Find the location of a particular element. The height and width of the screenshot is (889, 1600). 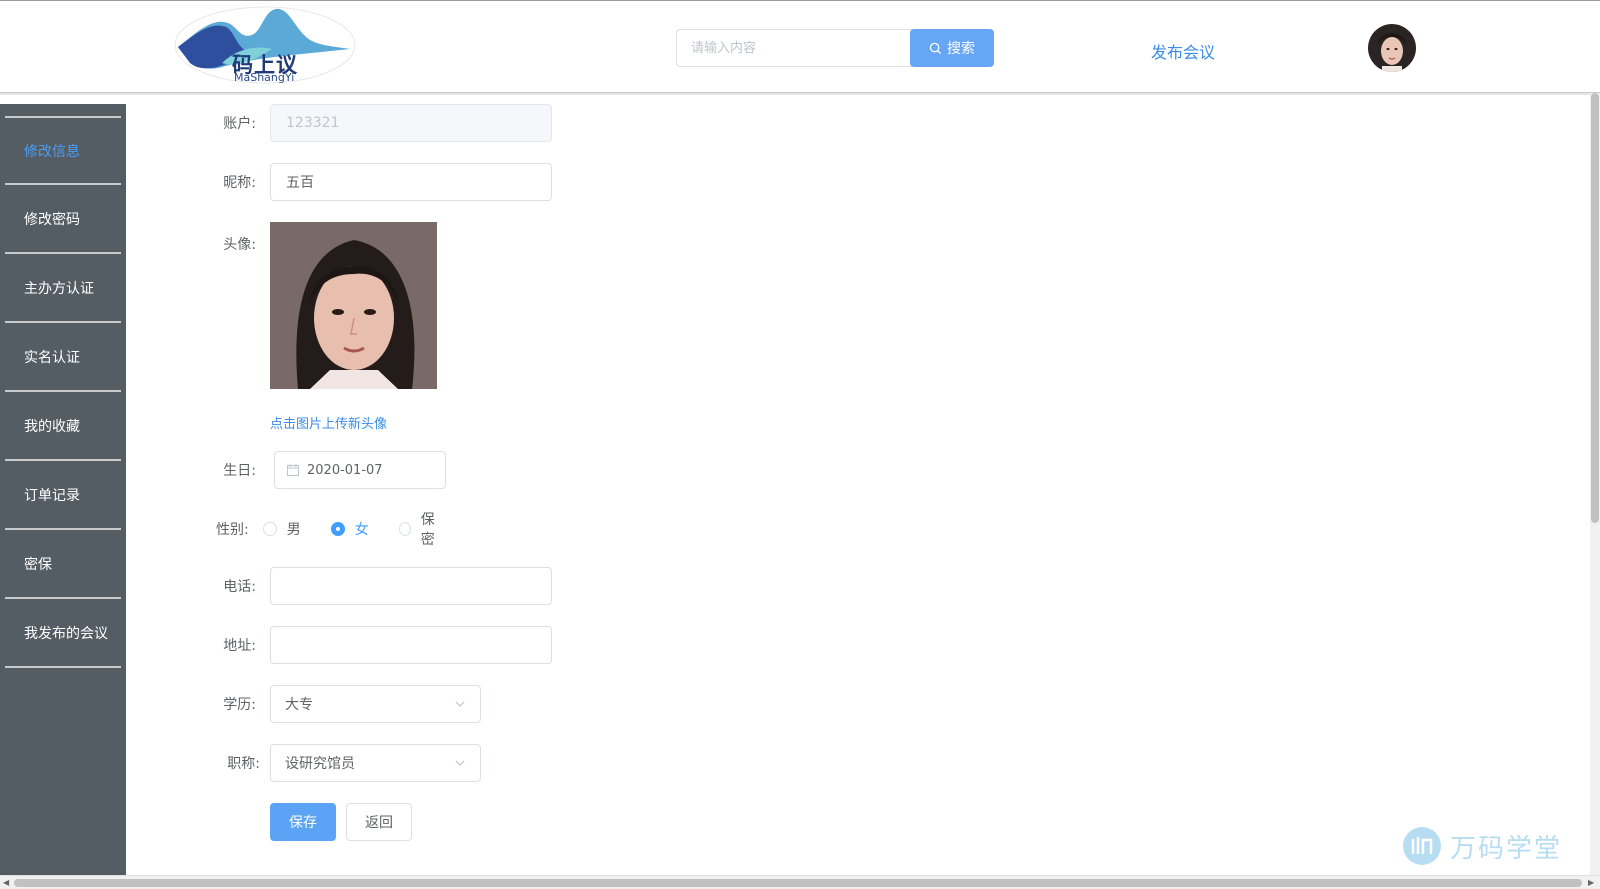

search-button-label: 搜索 is located at coordinates (961, 49).